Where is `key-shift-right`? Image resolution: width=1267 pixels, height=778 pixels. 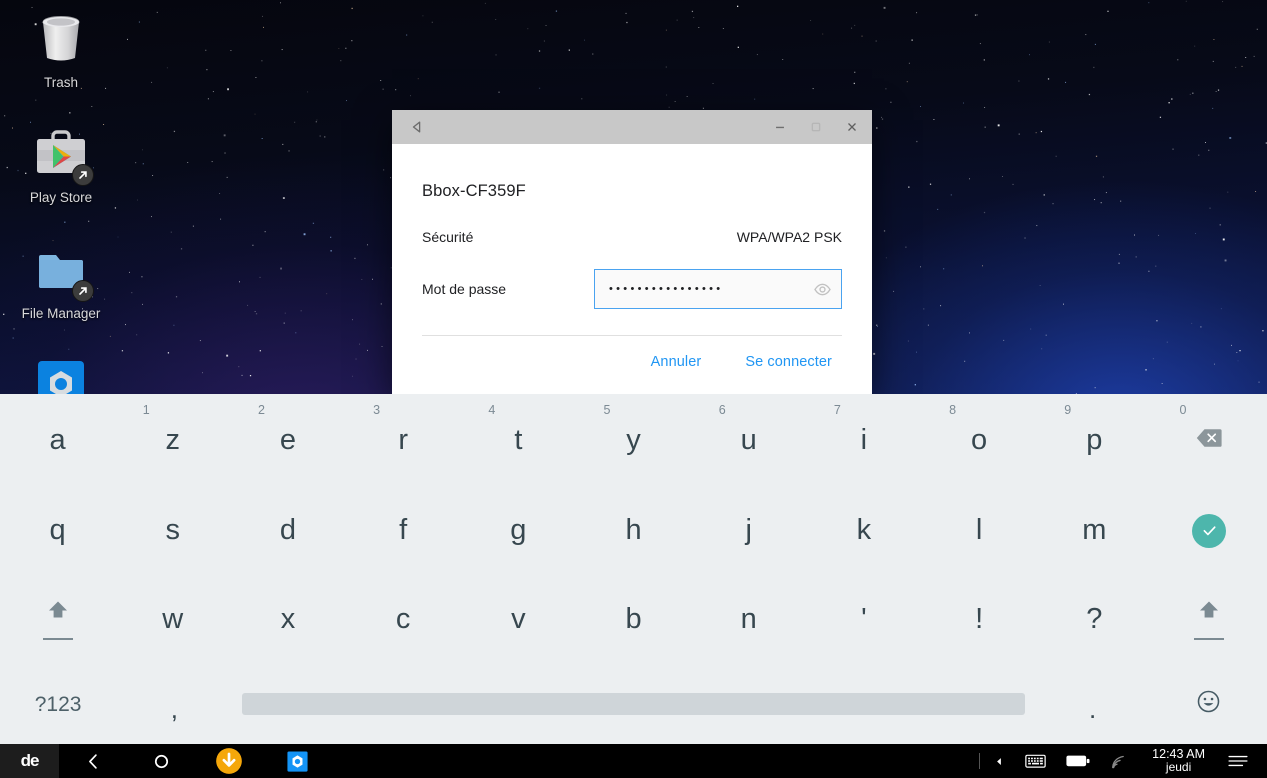 key-shift-right is located at coordinates (1209, 619).